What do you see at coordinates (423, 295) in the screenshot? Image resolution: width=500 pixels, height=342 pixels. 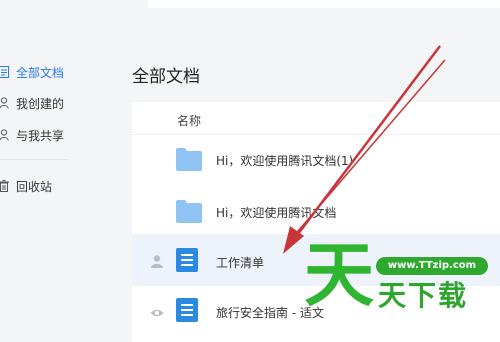 I see `watermark-sub-text: 天下载` at bounding box center [423, 295].